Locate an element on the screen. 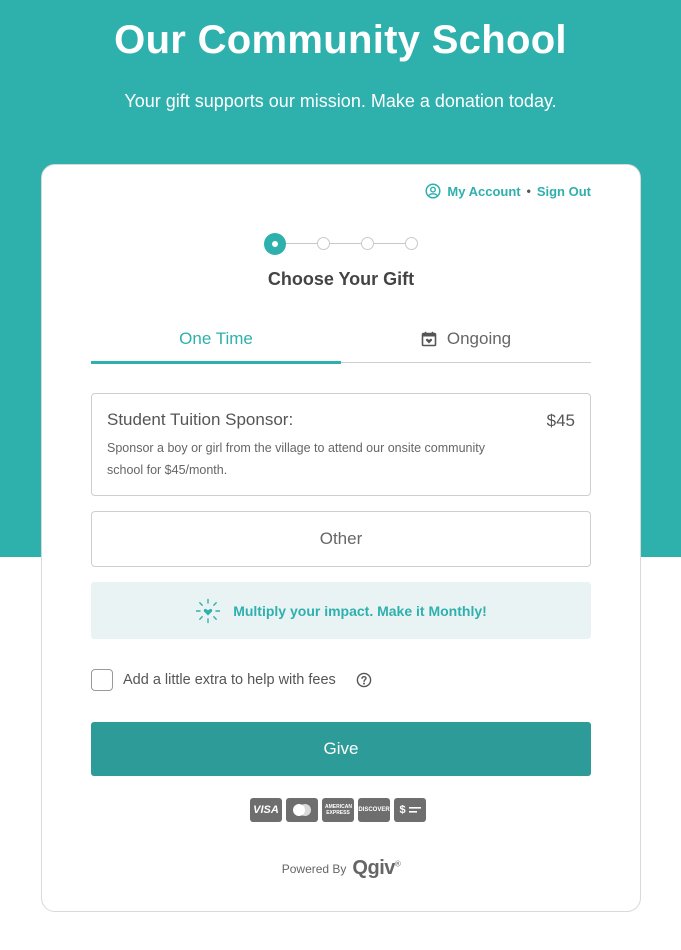 This screenshot has width=681, height=950. question-circle-icon is located at coordinates (364, 680).